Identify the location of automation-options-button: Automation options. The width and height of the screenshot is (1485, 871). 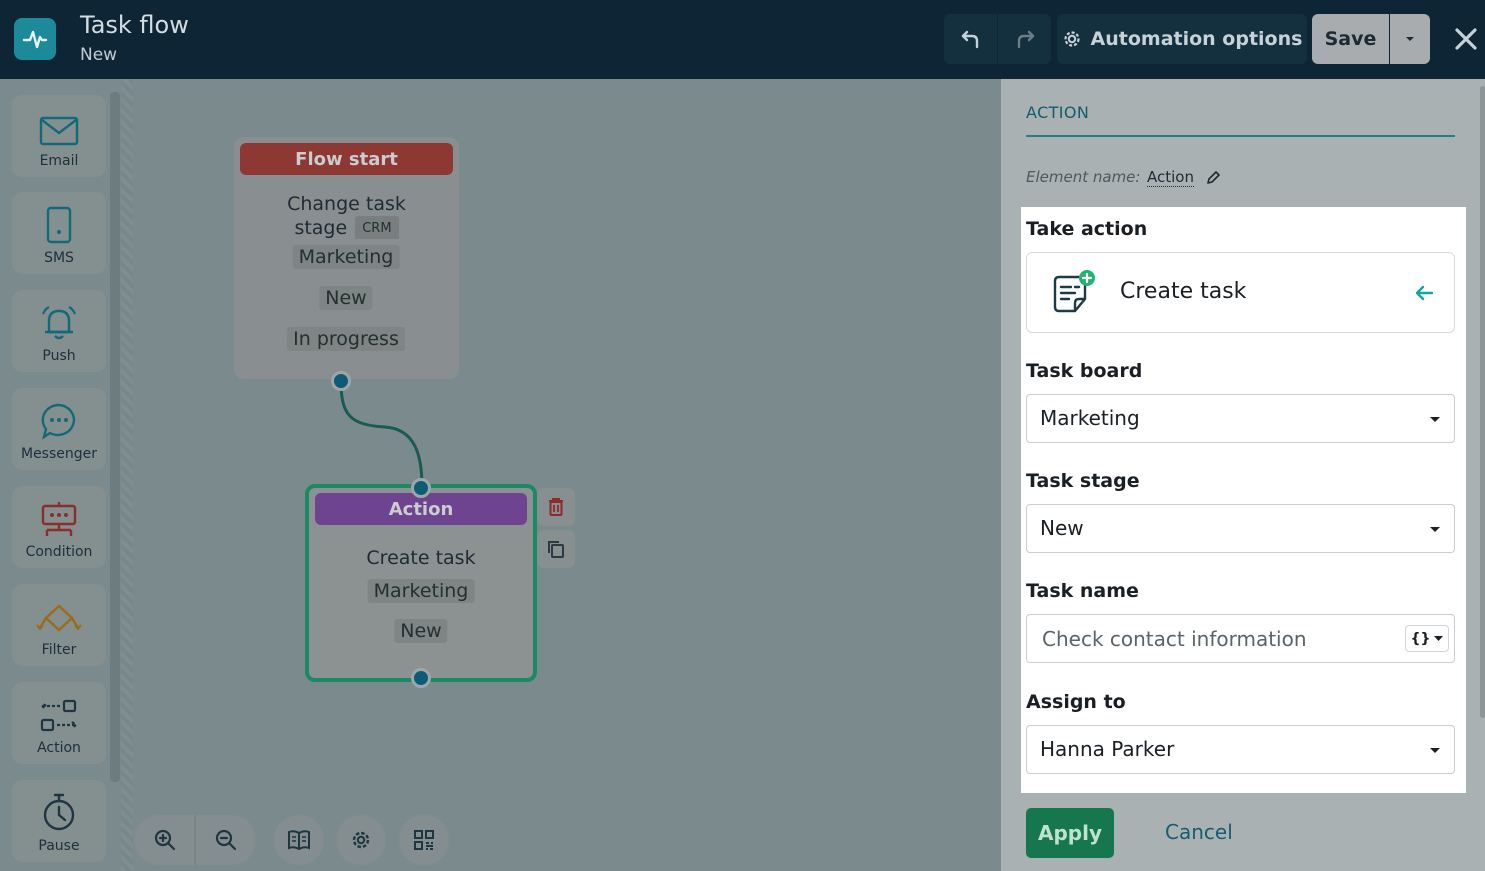
(1182, 39).